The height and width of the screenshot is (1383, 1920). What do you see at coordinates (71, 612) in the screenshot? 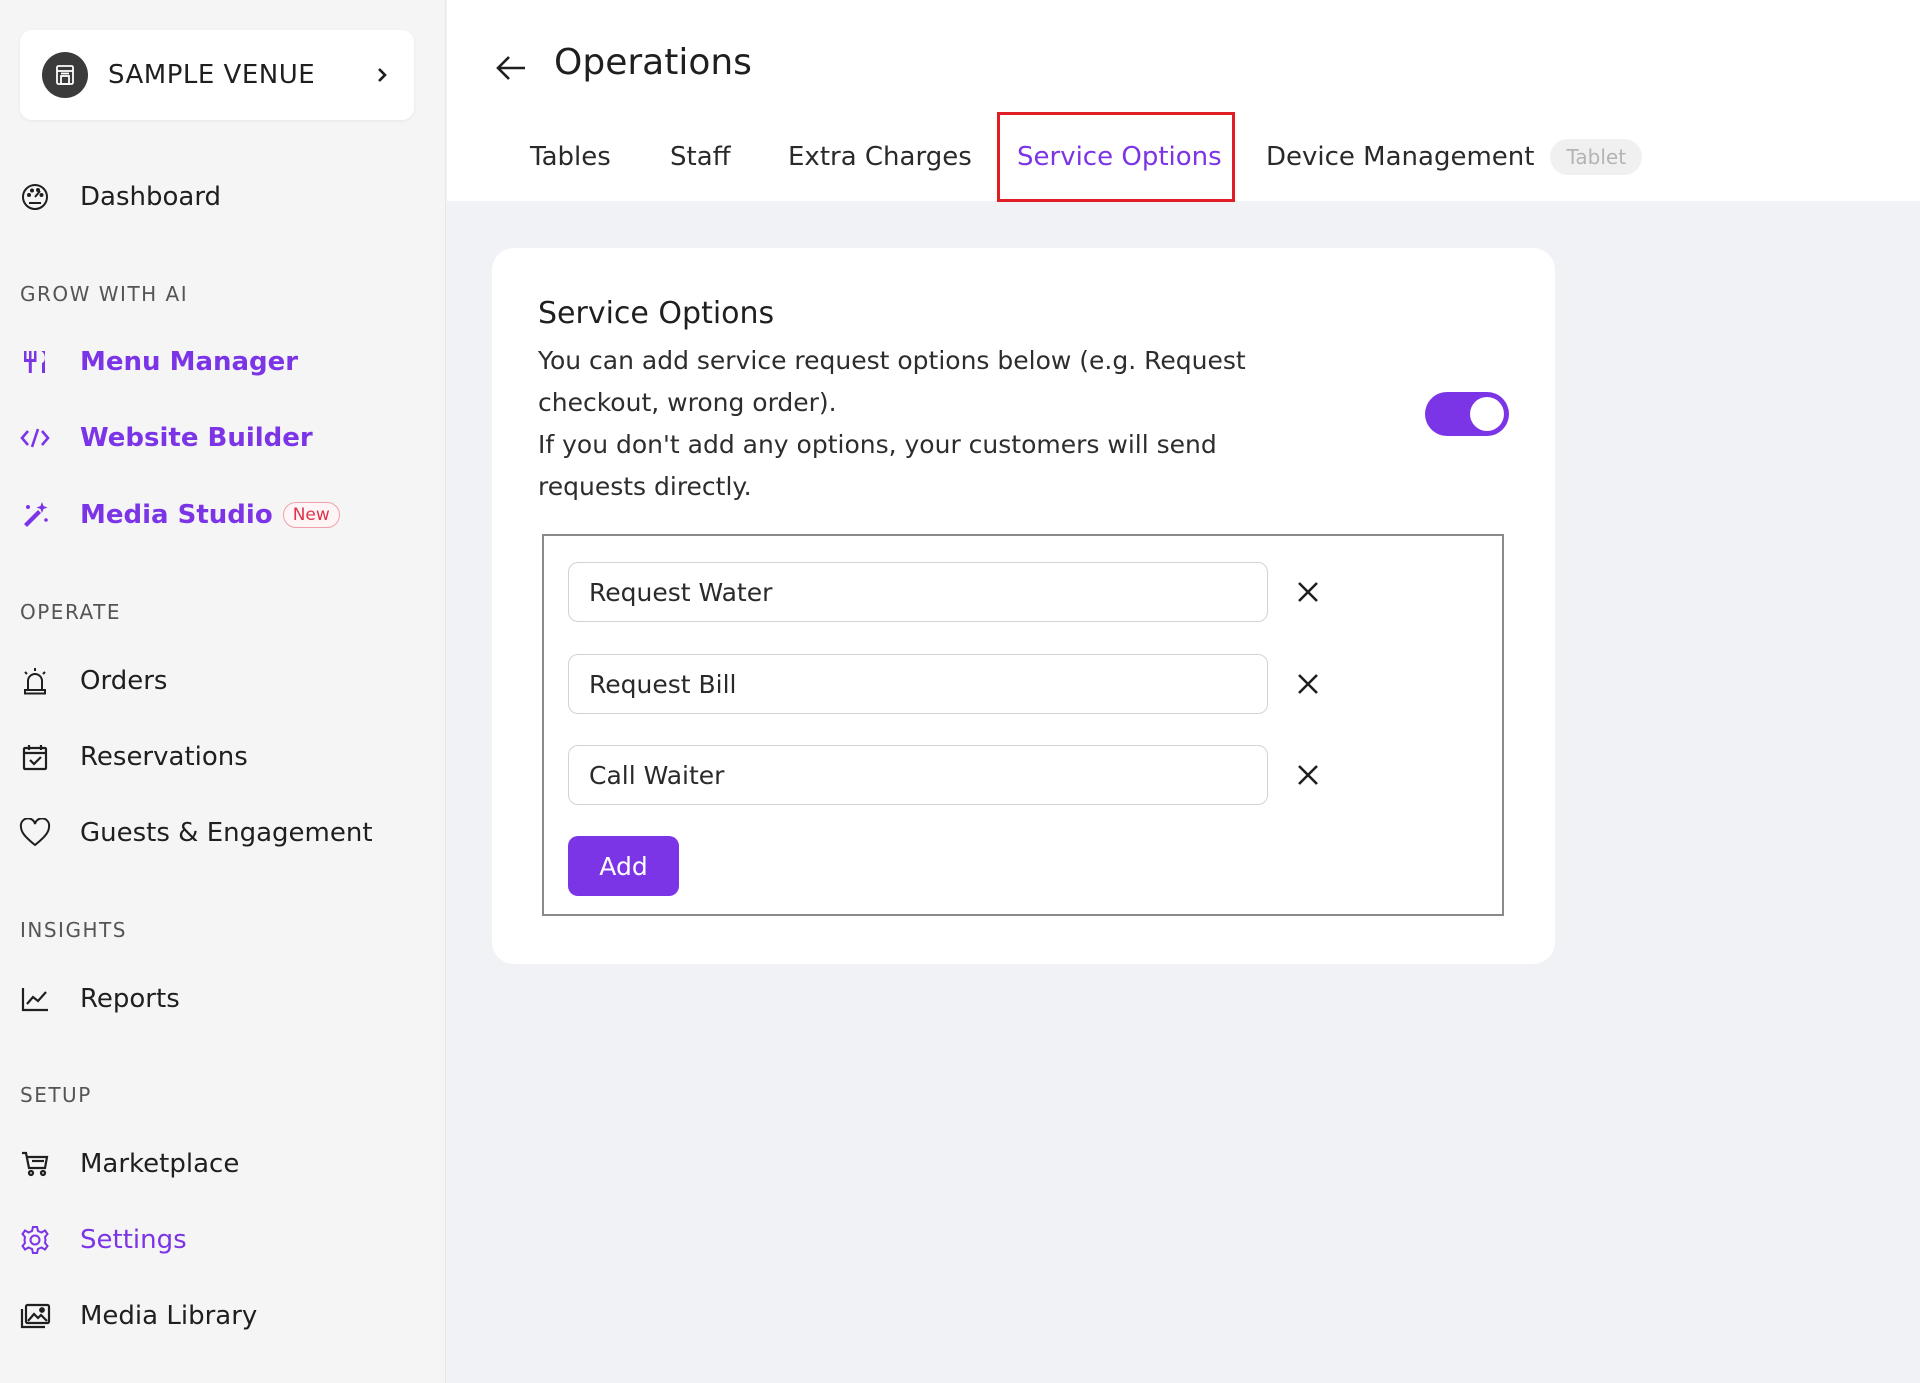
I see `section-heading-operate: OPERATE` at bounding box center [71, 612].